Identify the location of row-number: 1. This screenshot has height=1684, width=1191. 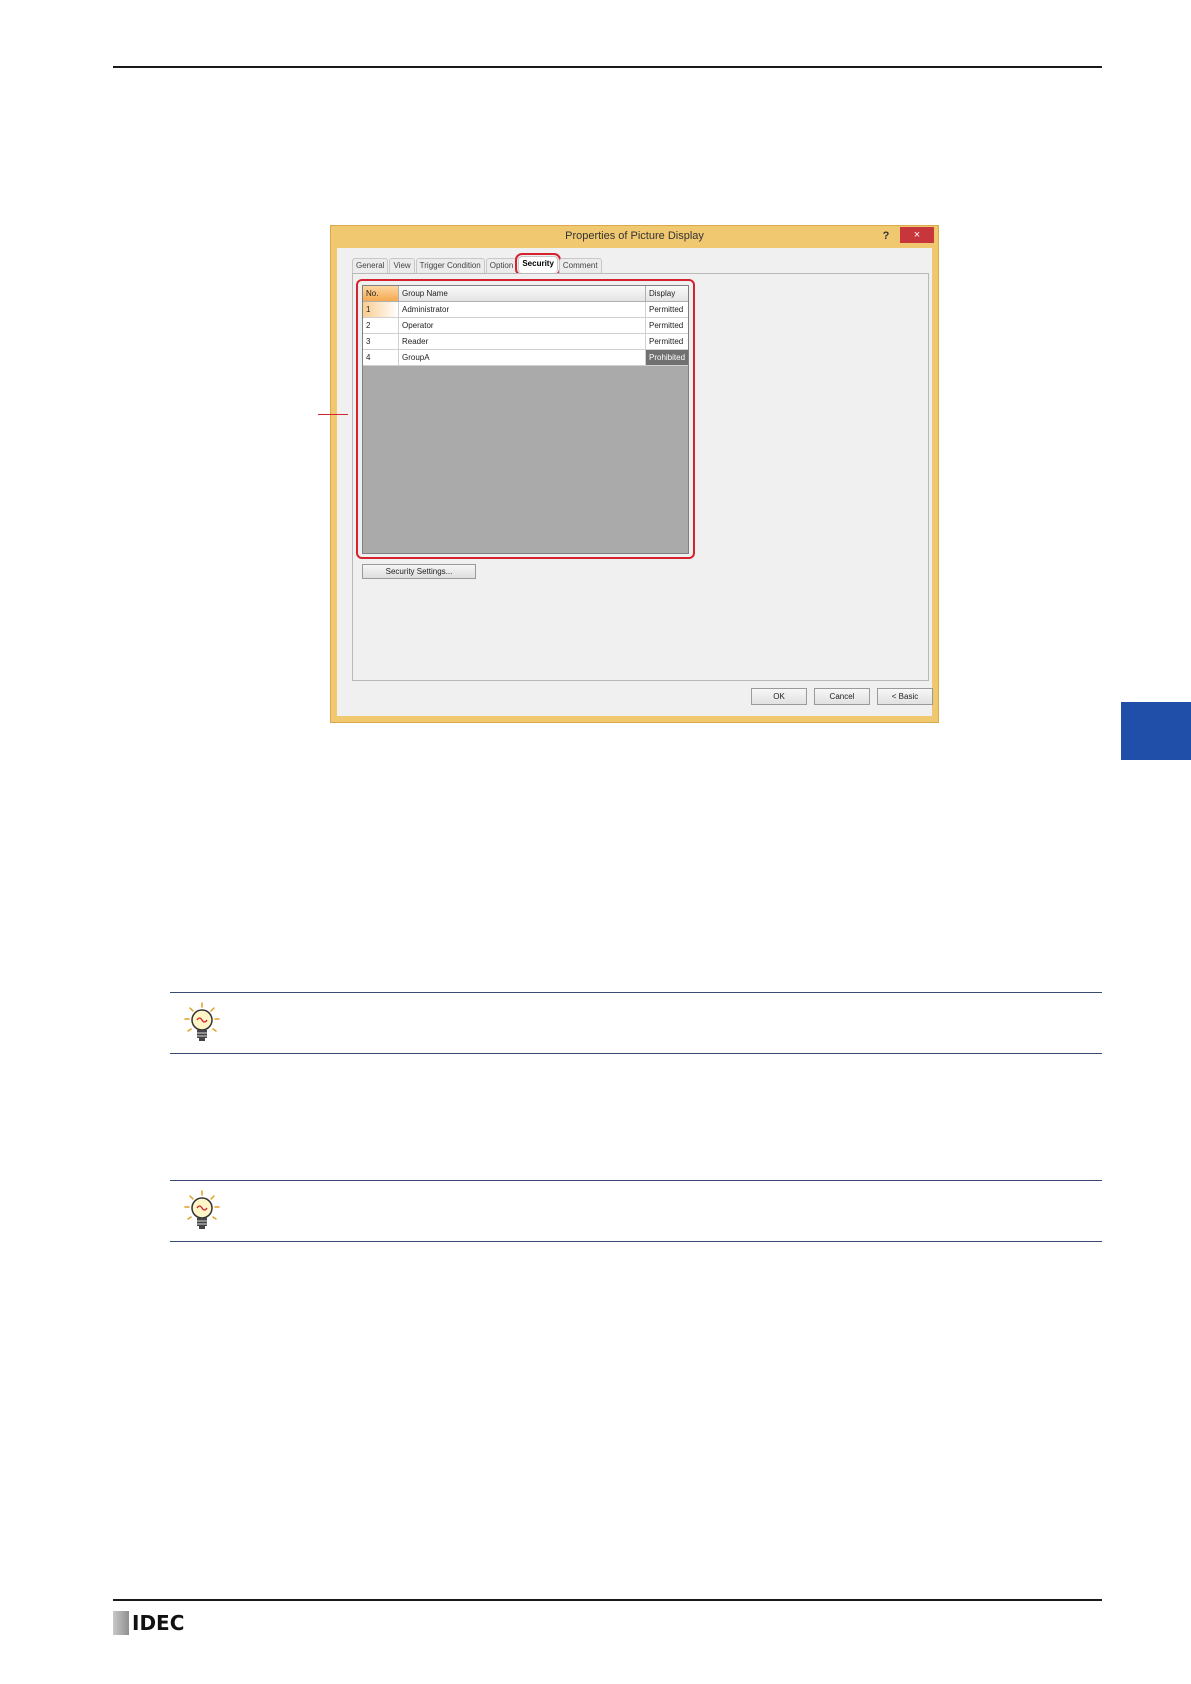
(381, 310).